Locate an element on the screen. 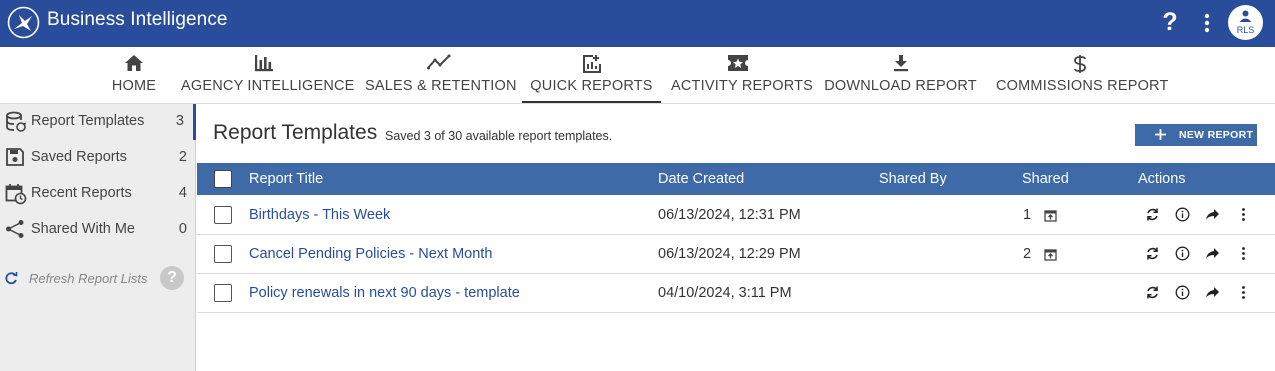 Image resolution: width=1275 pixels, height=371 pixels. tab-label: QUICK REPORTS is located at coordinates (591, 86).